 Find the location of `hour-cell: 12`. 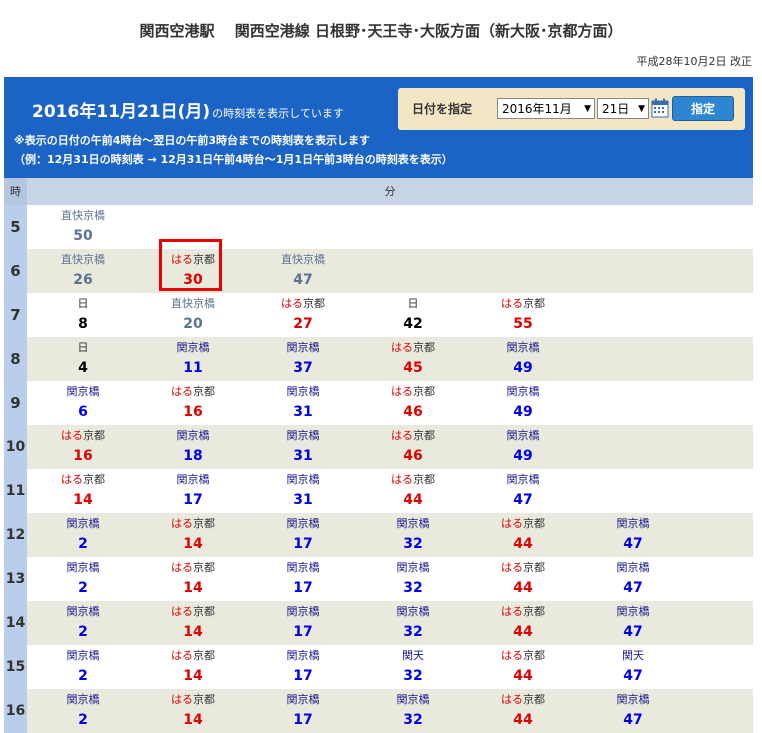

hour-cell: 12 is located at coordinates (15, 535).